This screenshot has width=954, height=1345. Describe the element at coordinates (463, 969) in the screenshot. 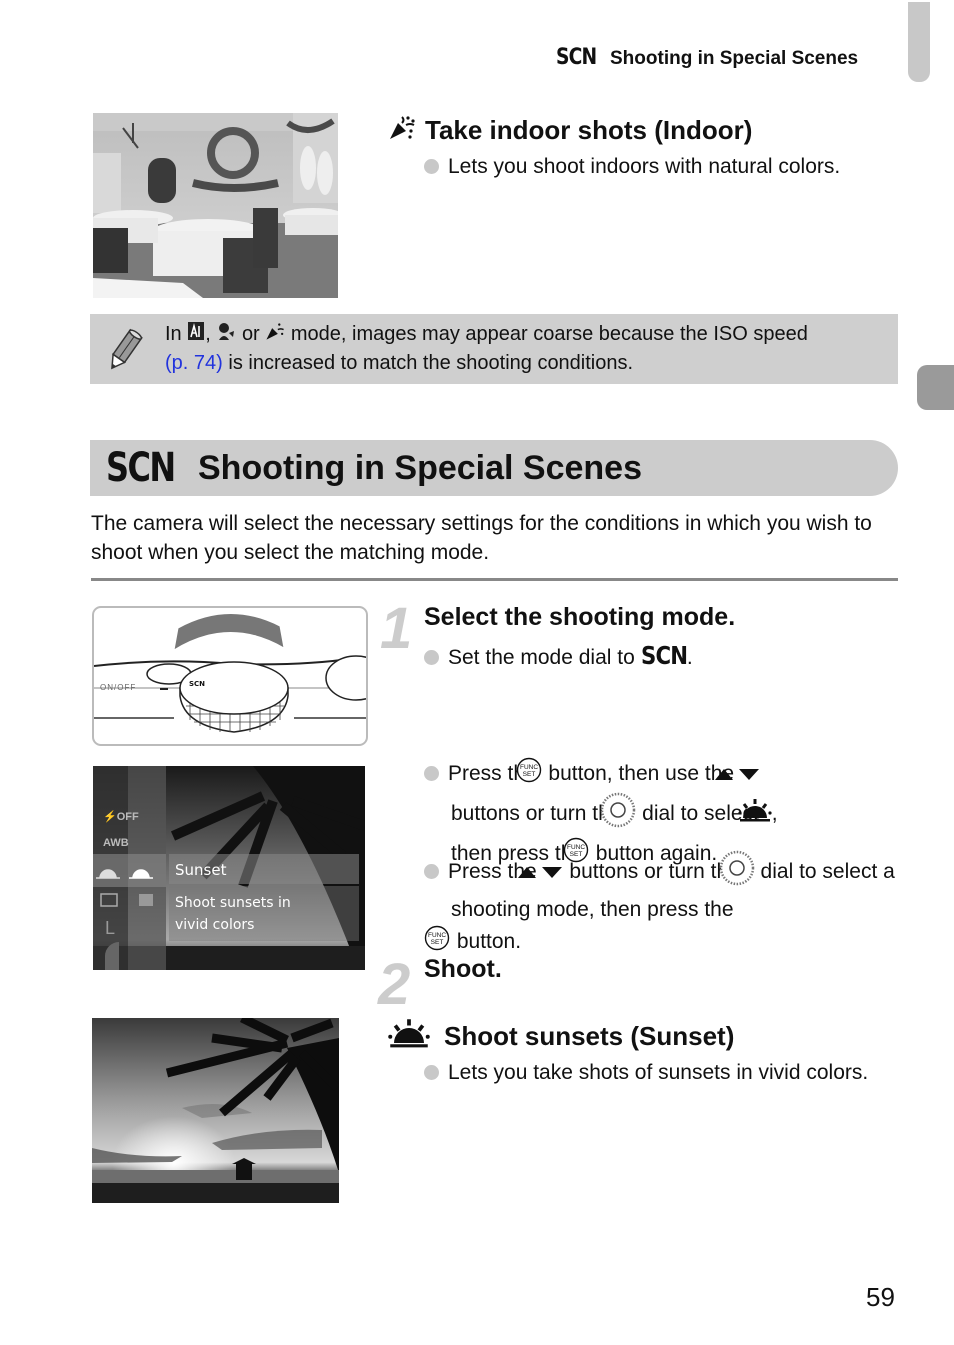

I see `step-2-title: Shoot.` at that location.